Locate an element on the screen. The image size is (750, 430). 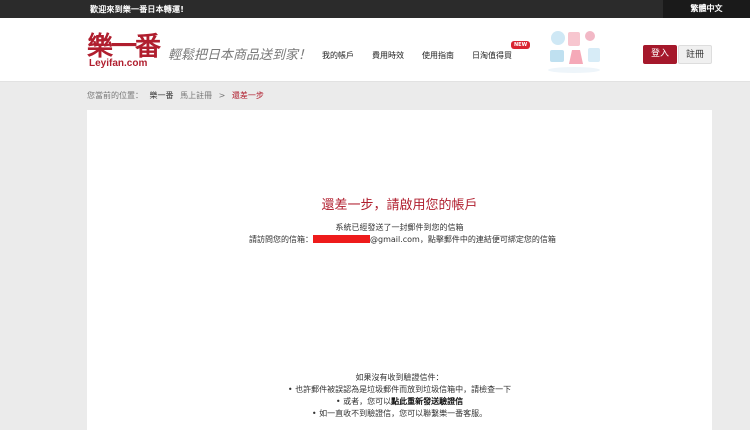
top-bar: 歡迎來到樂一番日本轉運! 繁體中文 is located at coordinates (375, 9).